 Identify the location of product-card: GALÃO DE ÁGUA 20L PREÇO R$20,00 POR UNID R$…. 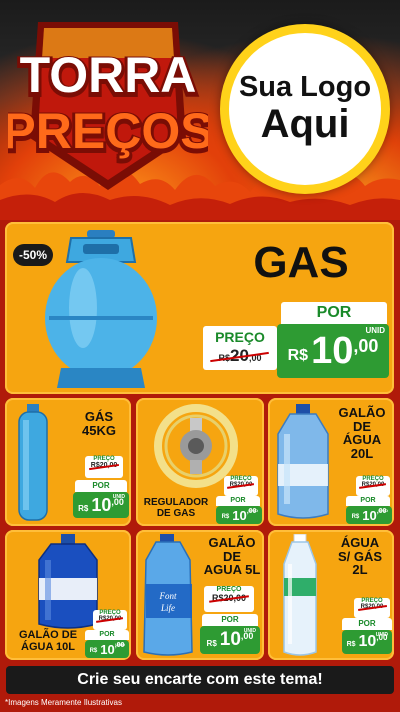
(331, 462).